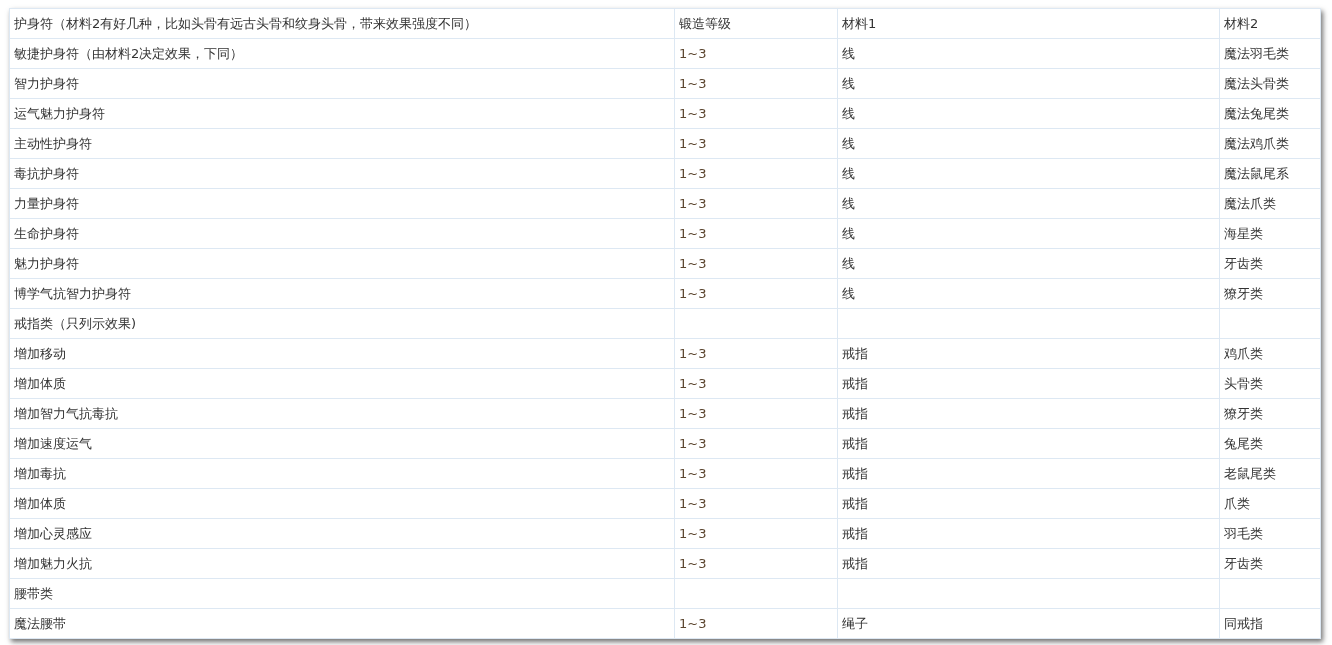 Image resolution: width=1332 pixels, height=645 pixels. What do you see at coordinates (1270, 53) in the screenshot?
I see `table-cell: 魔法羽毛类` at bounding box center [1270, 53].